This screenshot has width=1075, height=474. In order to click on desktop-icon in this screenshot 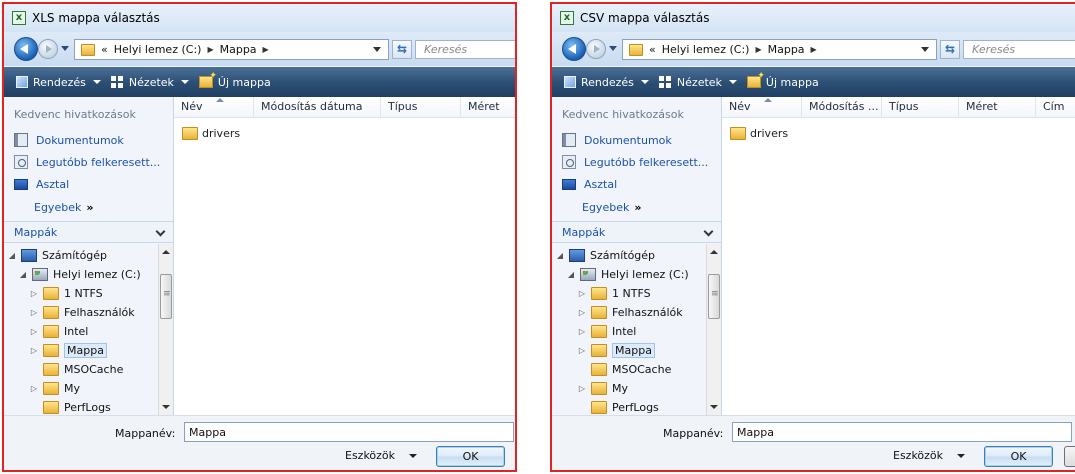, I will do `click(21, 184)`.